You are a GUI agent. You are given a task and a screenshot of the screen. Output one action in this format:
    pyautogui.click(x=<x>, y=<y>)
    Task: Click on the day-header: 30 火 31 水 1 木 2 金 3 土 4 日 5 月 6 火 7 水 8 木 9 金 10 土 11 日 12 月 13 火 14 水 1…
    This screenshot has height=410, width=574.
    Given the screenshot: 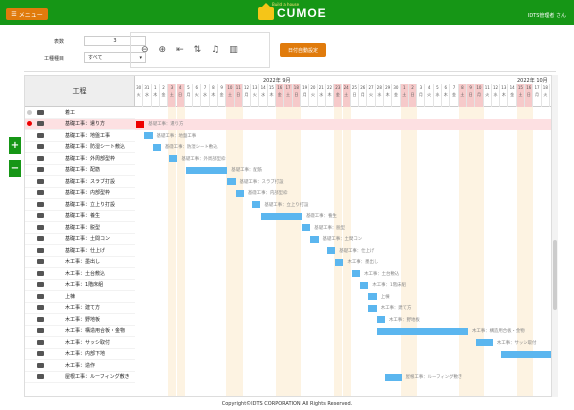 What is the action you would take?
    pyautogui.click(x=343, y=95)
    